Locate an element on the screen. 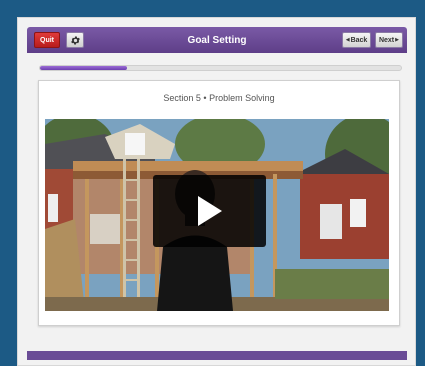 The image size is (425, 366). section-title: Section 5 • Problem Solving is located at coordinates (219, 98).